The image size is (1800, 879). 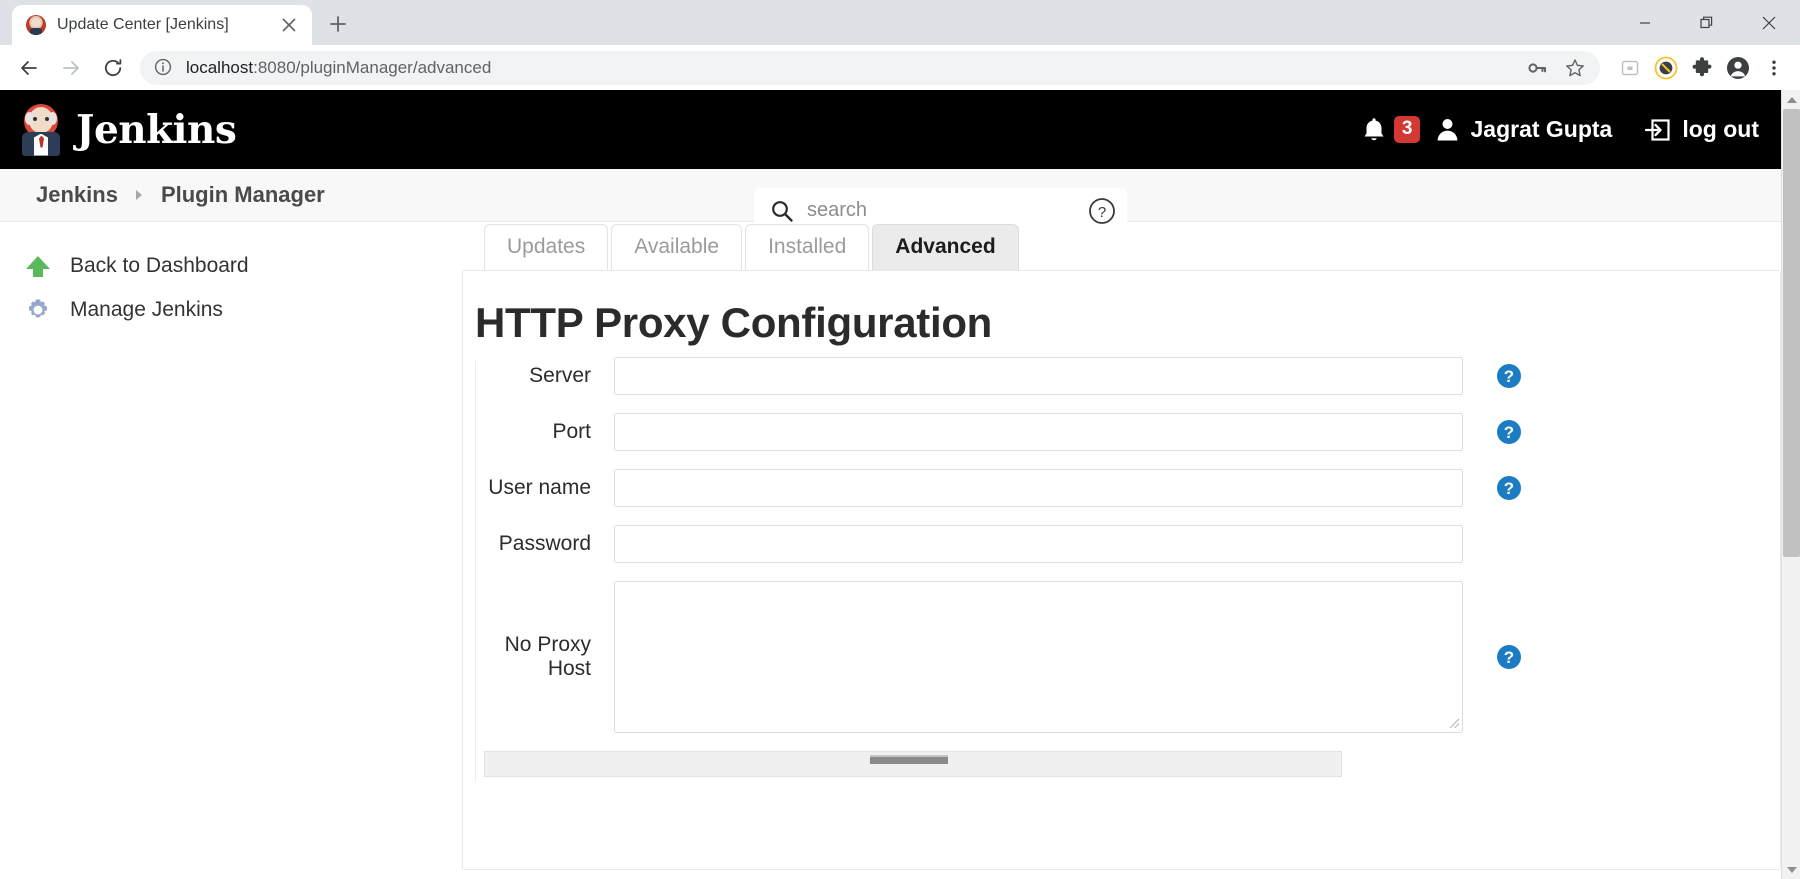 I want to click on partial-control-below-fold, so click(x=913, y=764).